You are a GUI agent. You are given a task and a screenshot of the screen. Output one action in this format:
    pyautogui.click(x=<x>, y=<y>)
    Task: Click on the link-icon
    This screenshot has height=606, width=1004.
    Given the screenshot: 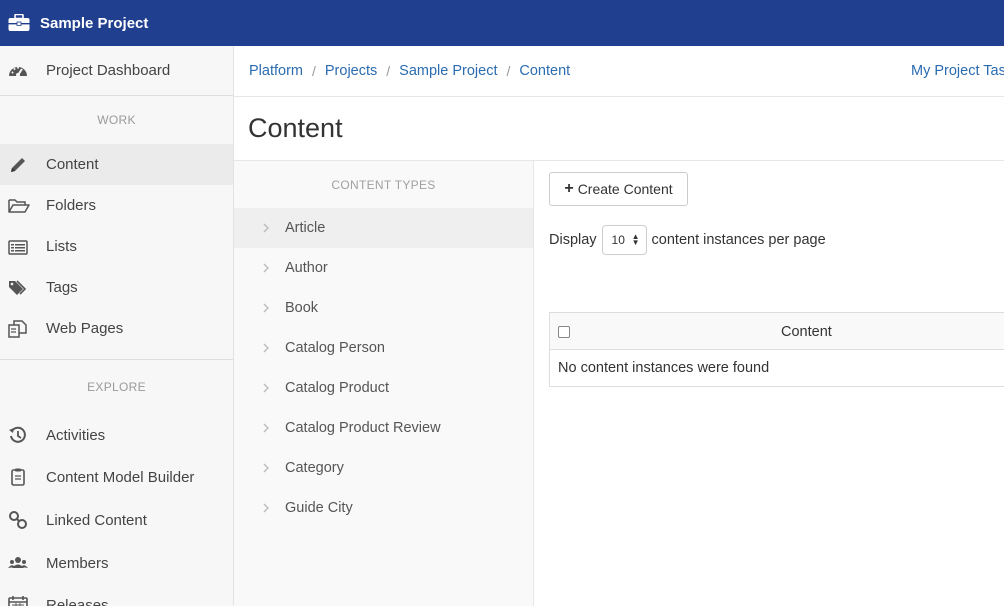 What is the action you would take?
    pyautogui.click(x=18, y=520)
    